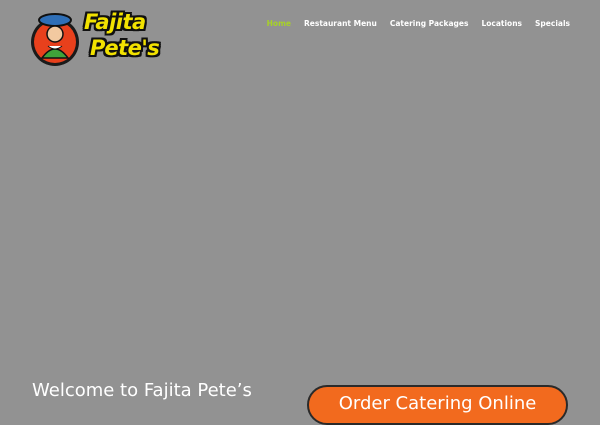 The width and height of the screenshot is (600, 425). I want to click on logo-wordmark: Fajita Pete's, so click(122, 35).